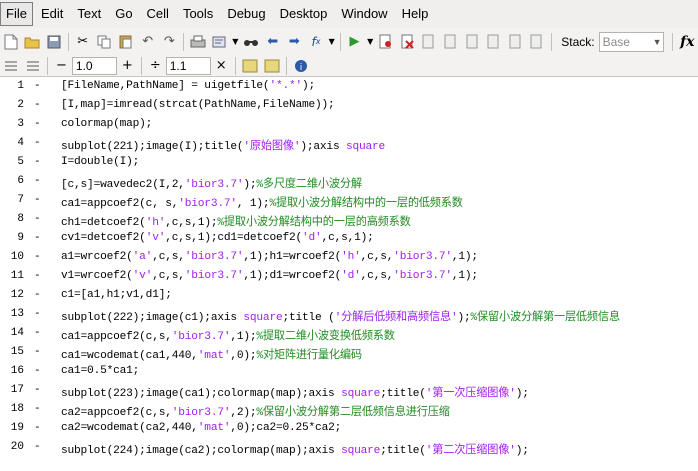 Image resolution: width=698 pixels, height=471 pixels. What do you see at coordinates (349, 124) in the screenshot?
I see `code-line: 3- colormap(map);` at bounding box center [349, 124].